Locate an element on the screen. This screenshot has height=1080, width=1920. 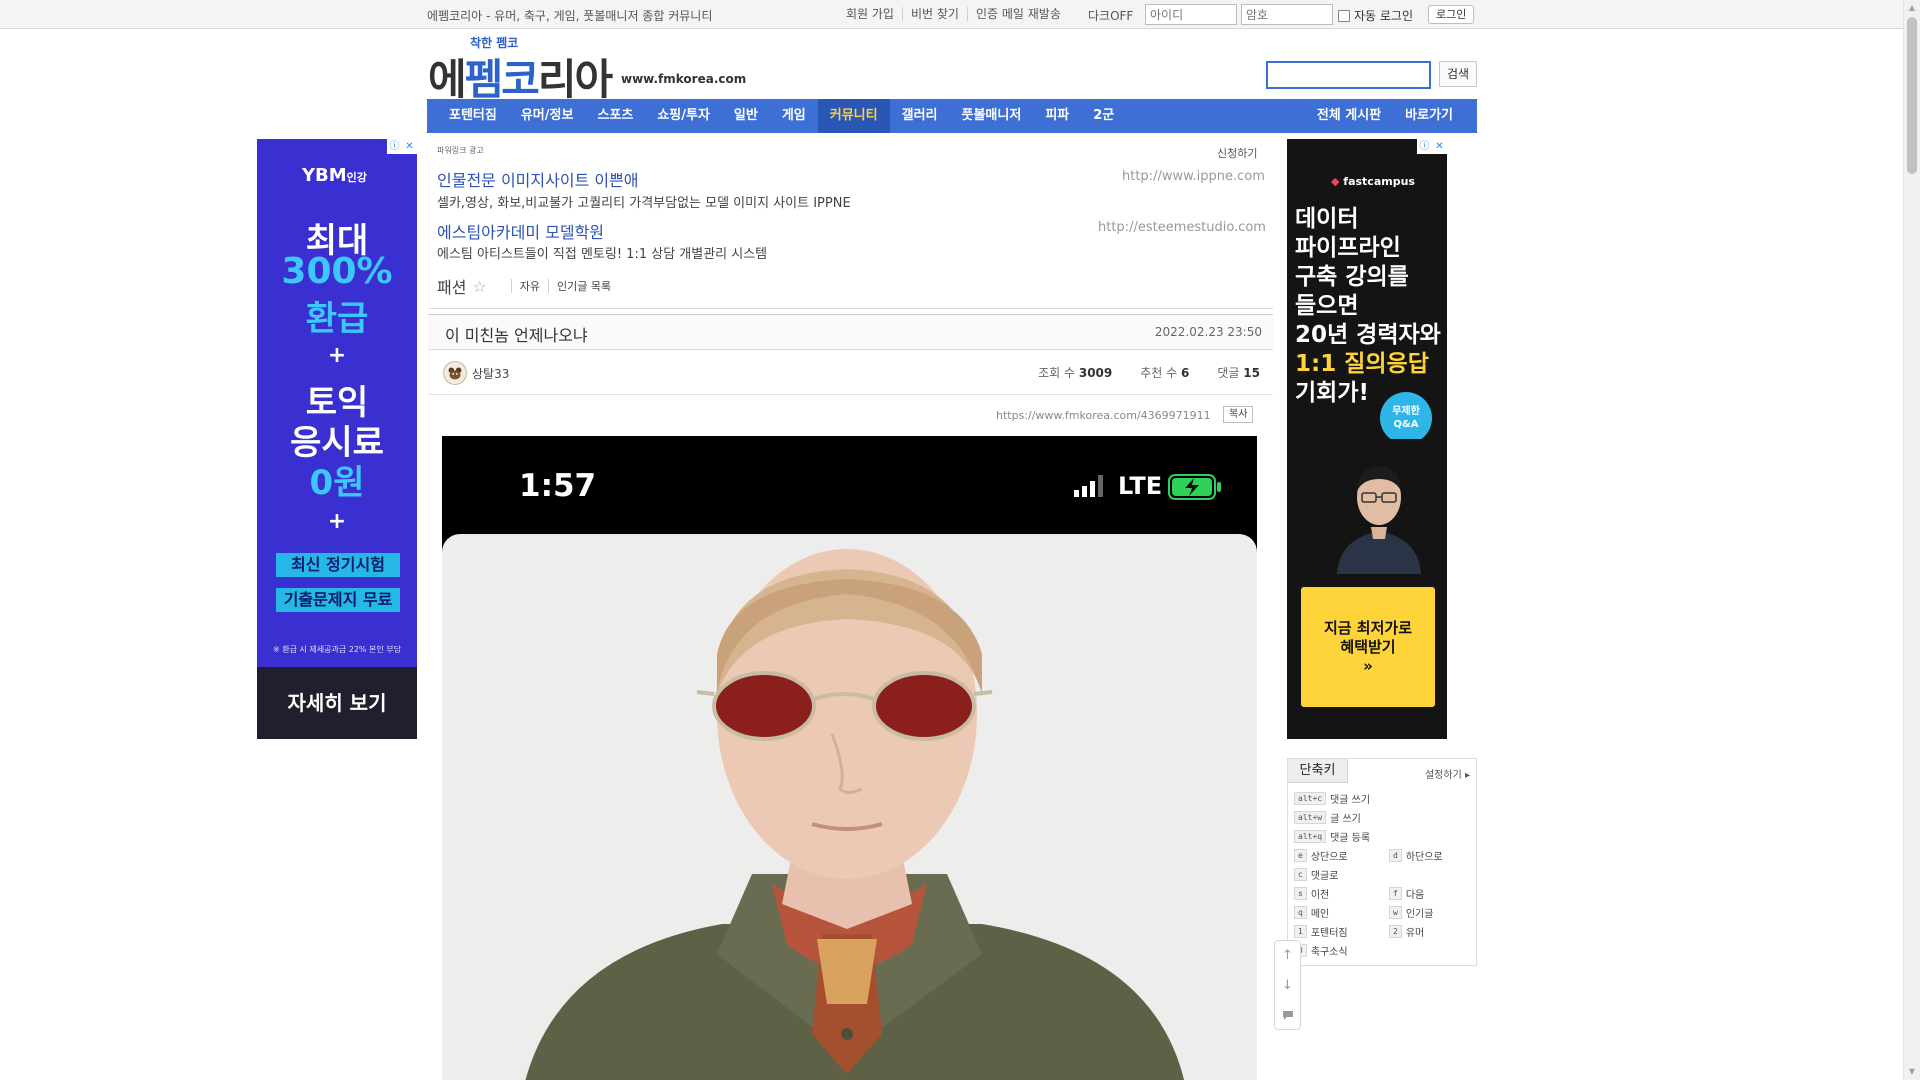
shortcut-item: s 이전 is located at coordinates (1311, 893).